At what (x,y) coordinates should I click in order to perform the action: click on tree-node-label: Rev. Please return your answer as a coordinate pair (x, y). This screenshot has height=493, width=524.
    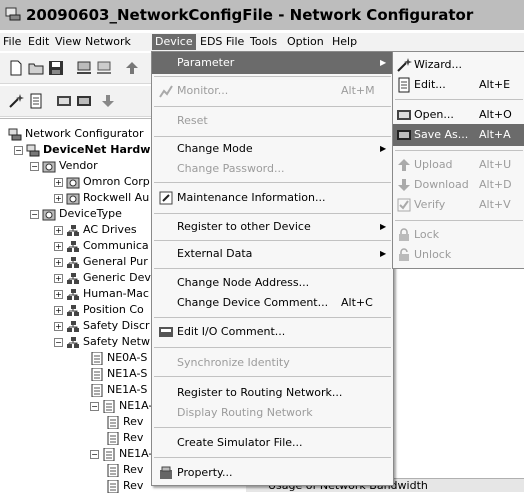
    Looking at the image, I should click on (133, 421).